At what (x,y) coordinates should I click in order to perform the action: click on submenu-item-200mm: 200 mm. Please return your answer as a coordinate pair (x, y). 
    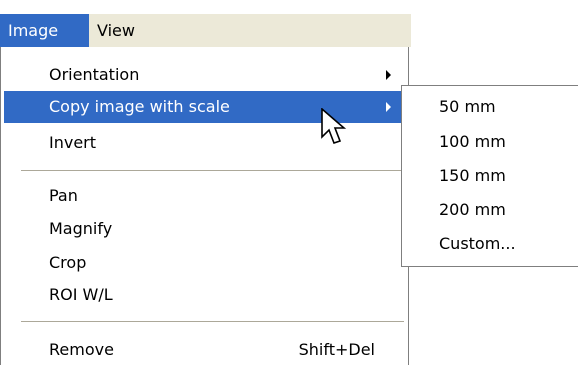
    Looking at the image, I should click on (490, 210).